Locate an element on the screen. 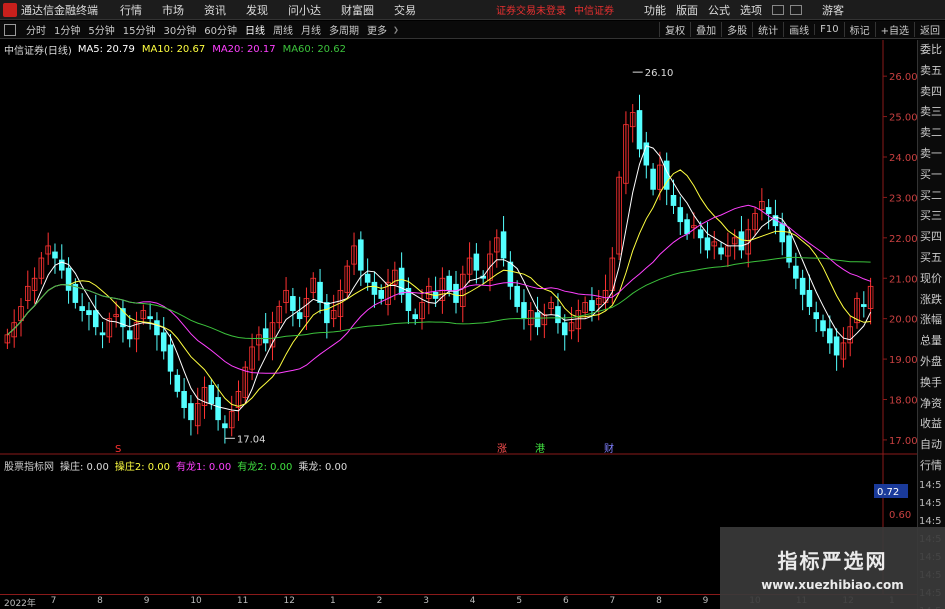 The width and height of the screenshot is (945, 609). quote-field: 收益 is located at coordinates (931, 424).